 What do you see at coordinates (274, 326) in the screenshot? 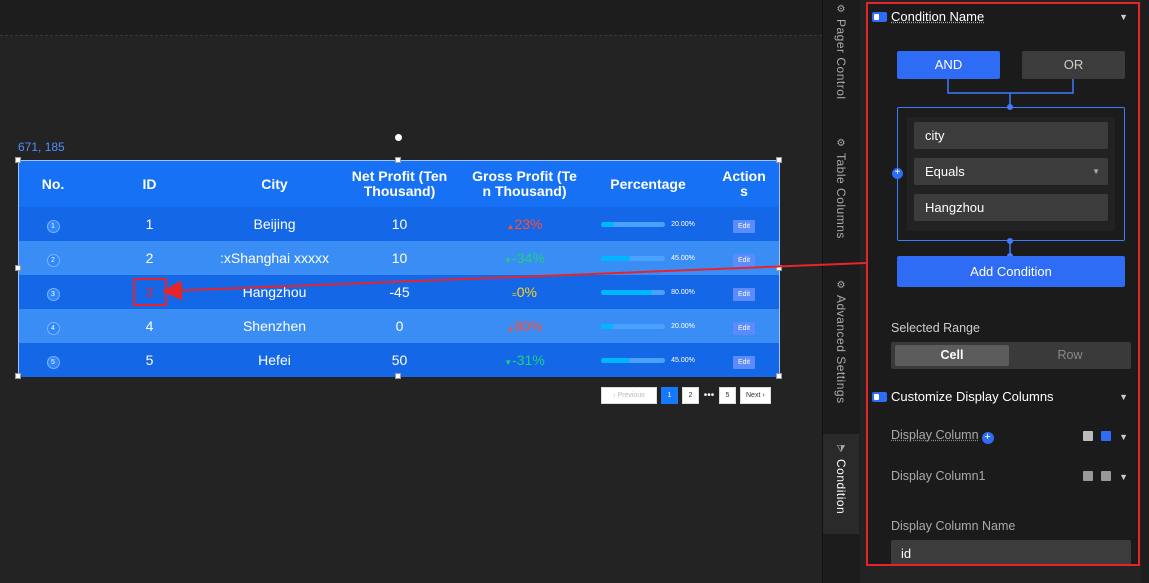
I see `cell-city: Shenzhen` at bounding box center [274, 326].